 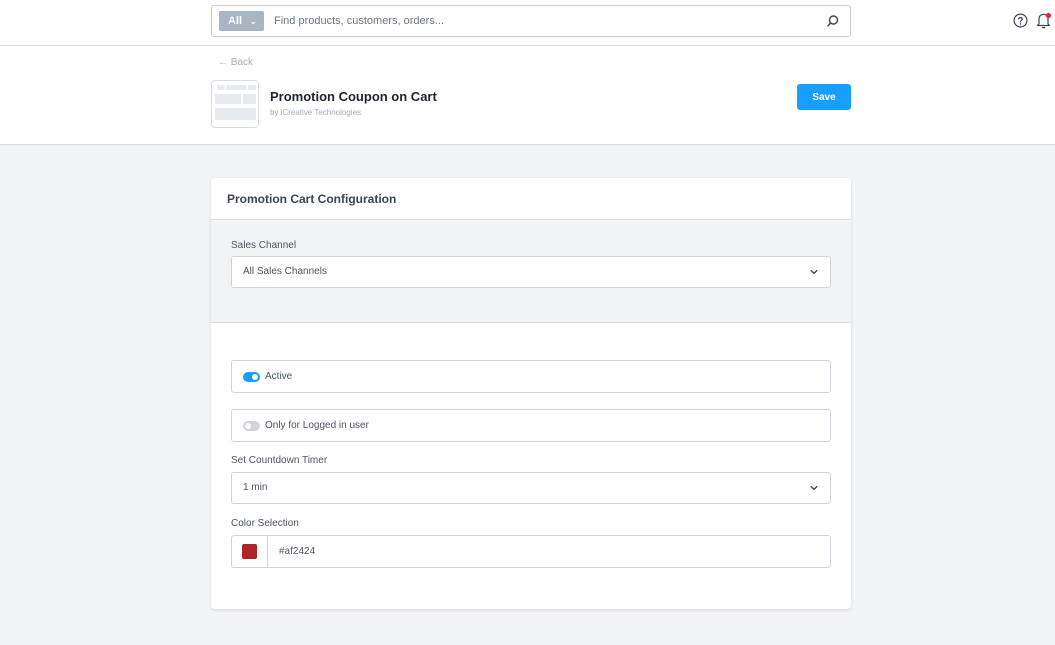 What do you see at coordinates (531, 551) in the screenshot?
I see `color-picker-field: #af2424` at bounding box center [531, 551].